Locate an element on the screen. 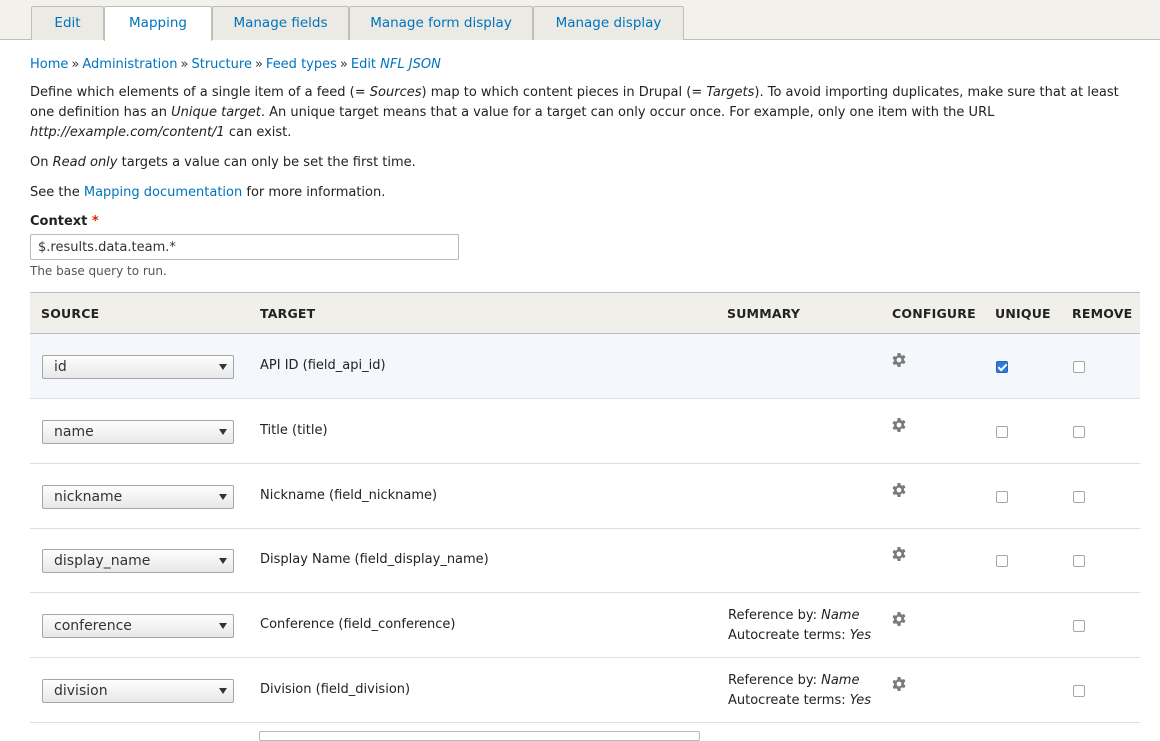 This screenshot has height=741, width=1160. intro-text-part: can exist. is located at coordinates (258, 132).